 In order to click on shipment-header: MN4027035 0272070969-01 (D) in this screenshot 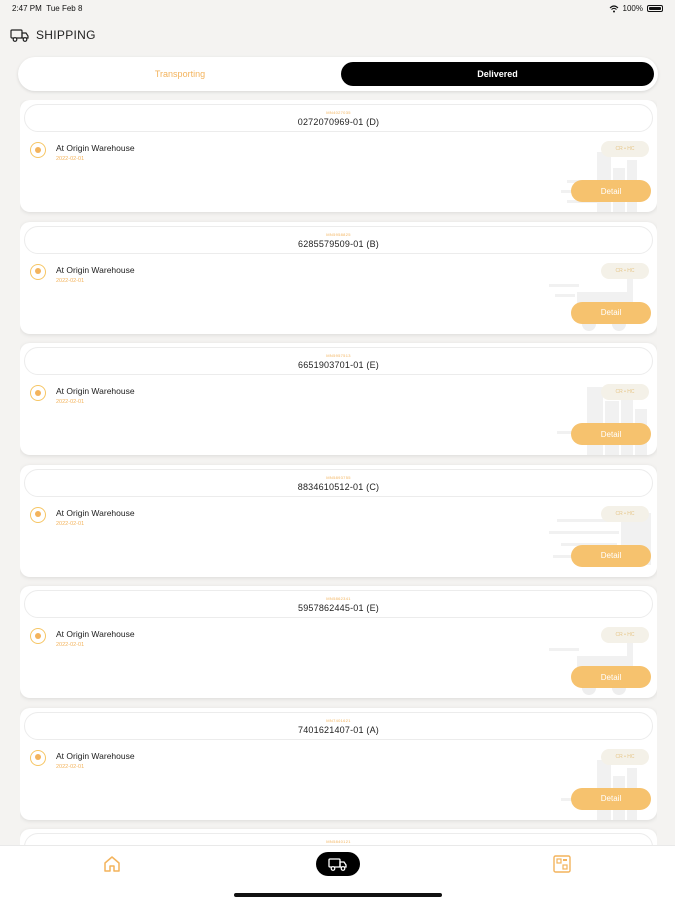, I will do `click(338, 118)`.